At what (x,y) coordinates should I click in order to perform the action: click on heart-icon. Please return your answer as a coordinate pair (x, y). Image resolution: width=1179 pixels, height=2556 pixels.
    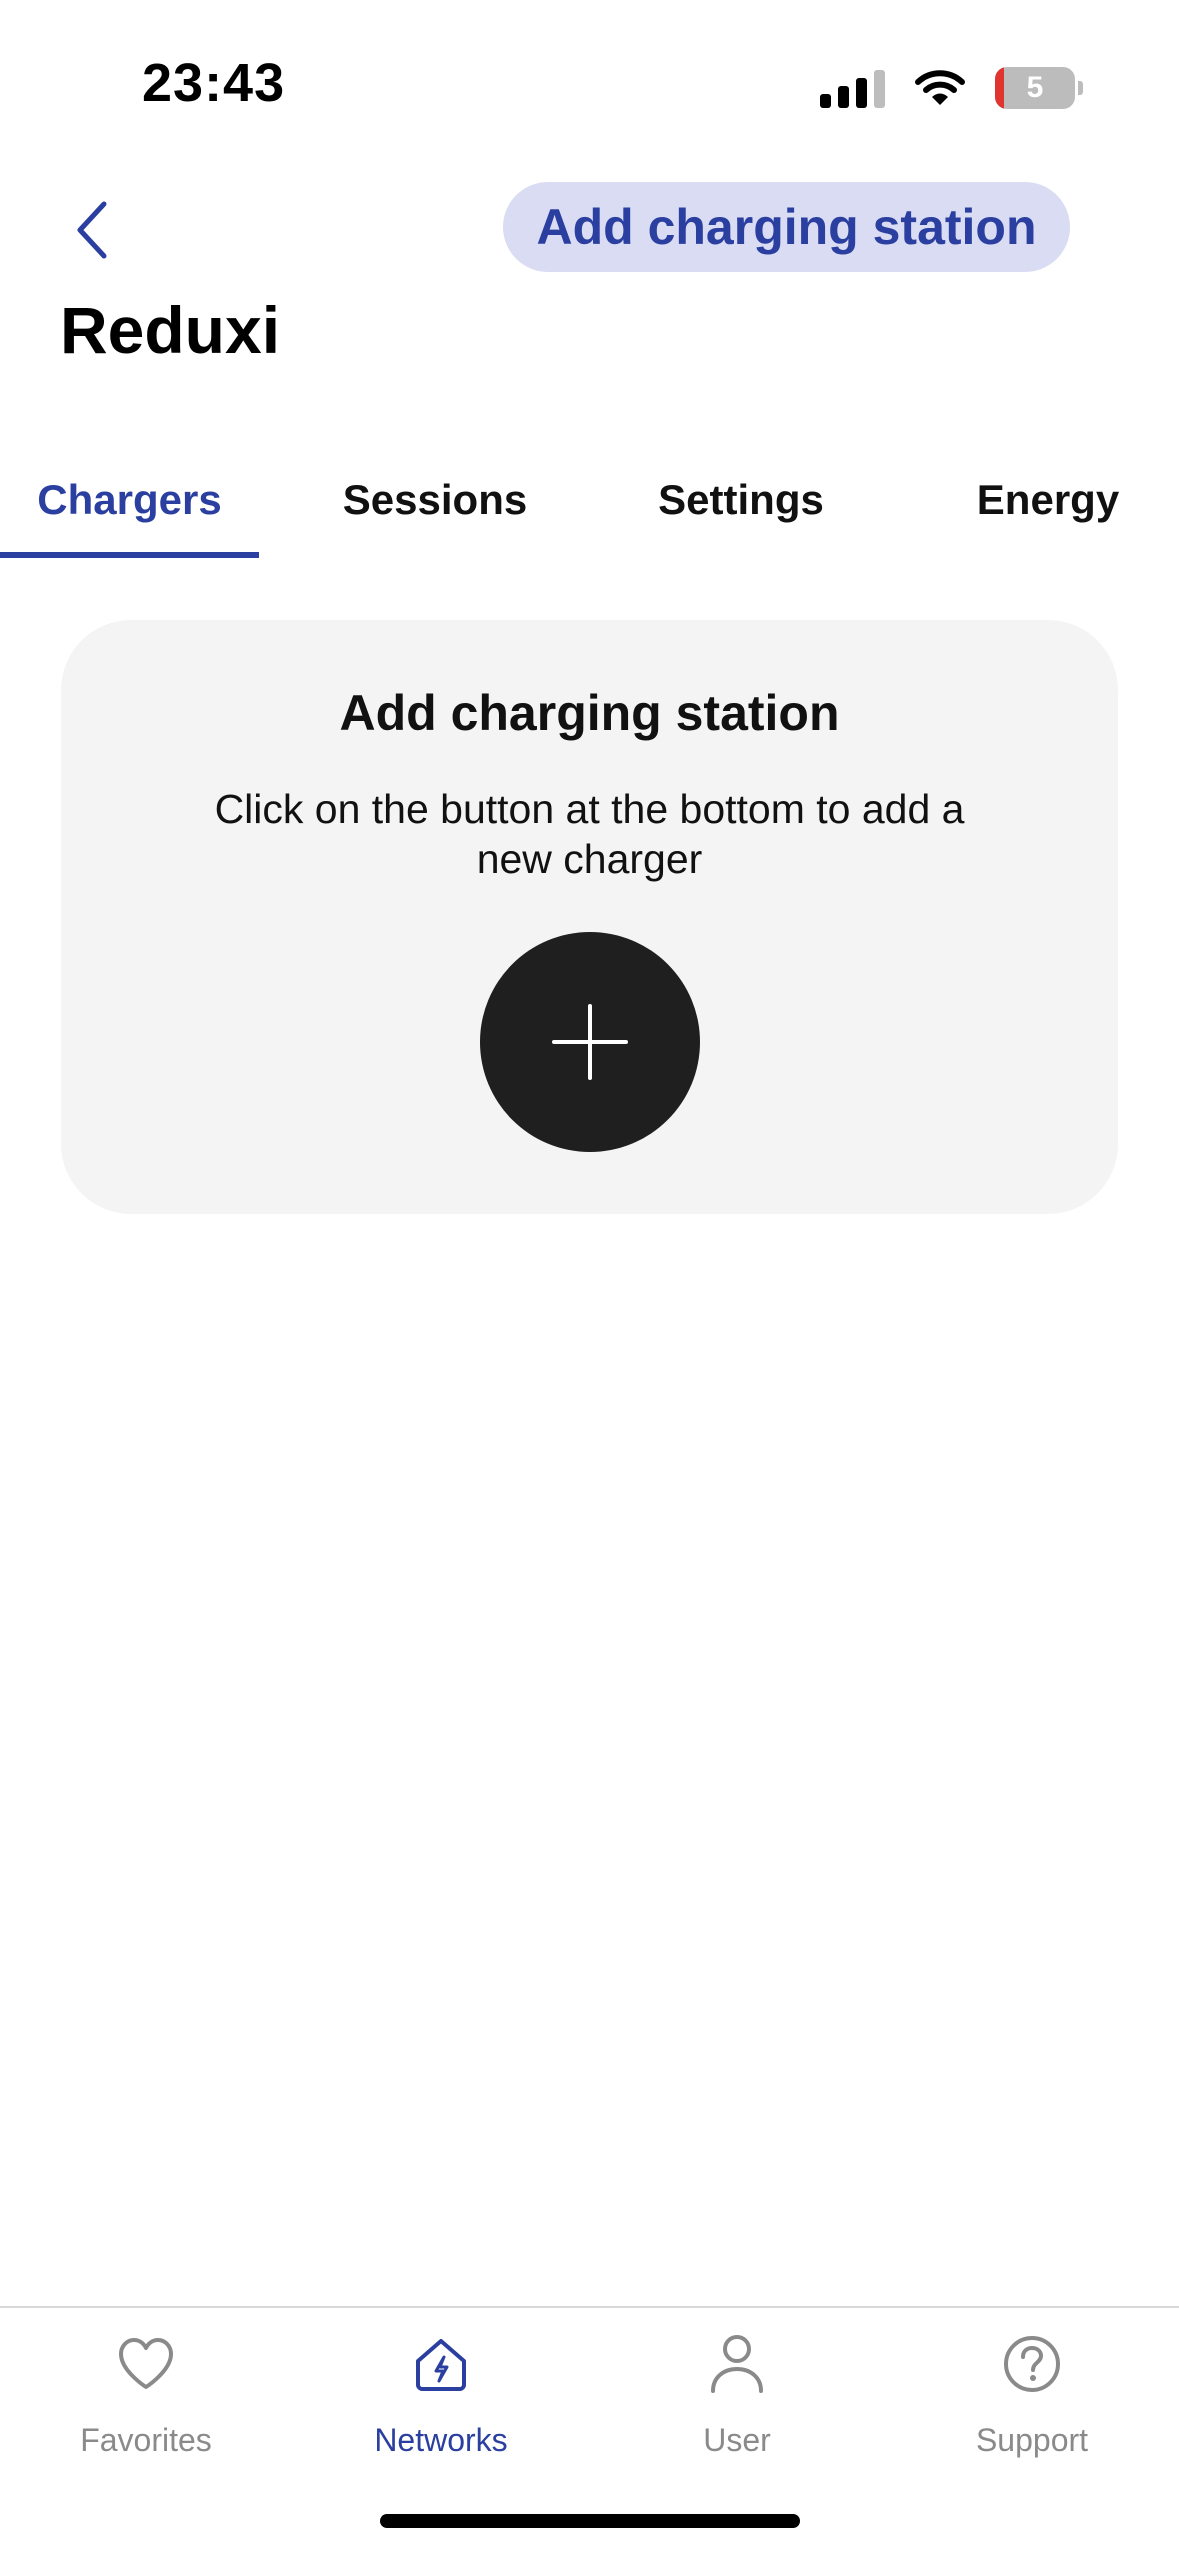
    Looking at the image, I should click on (146, 2364).